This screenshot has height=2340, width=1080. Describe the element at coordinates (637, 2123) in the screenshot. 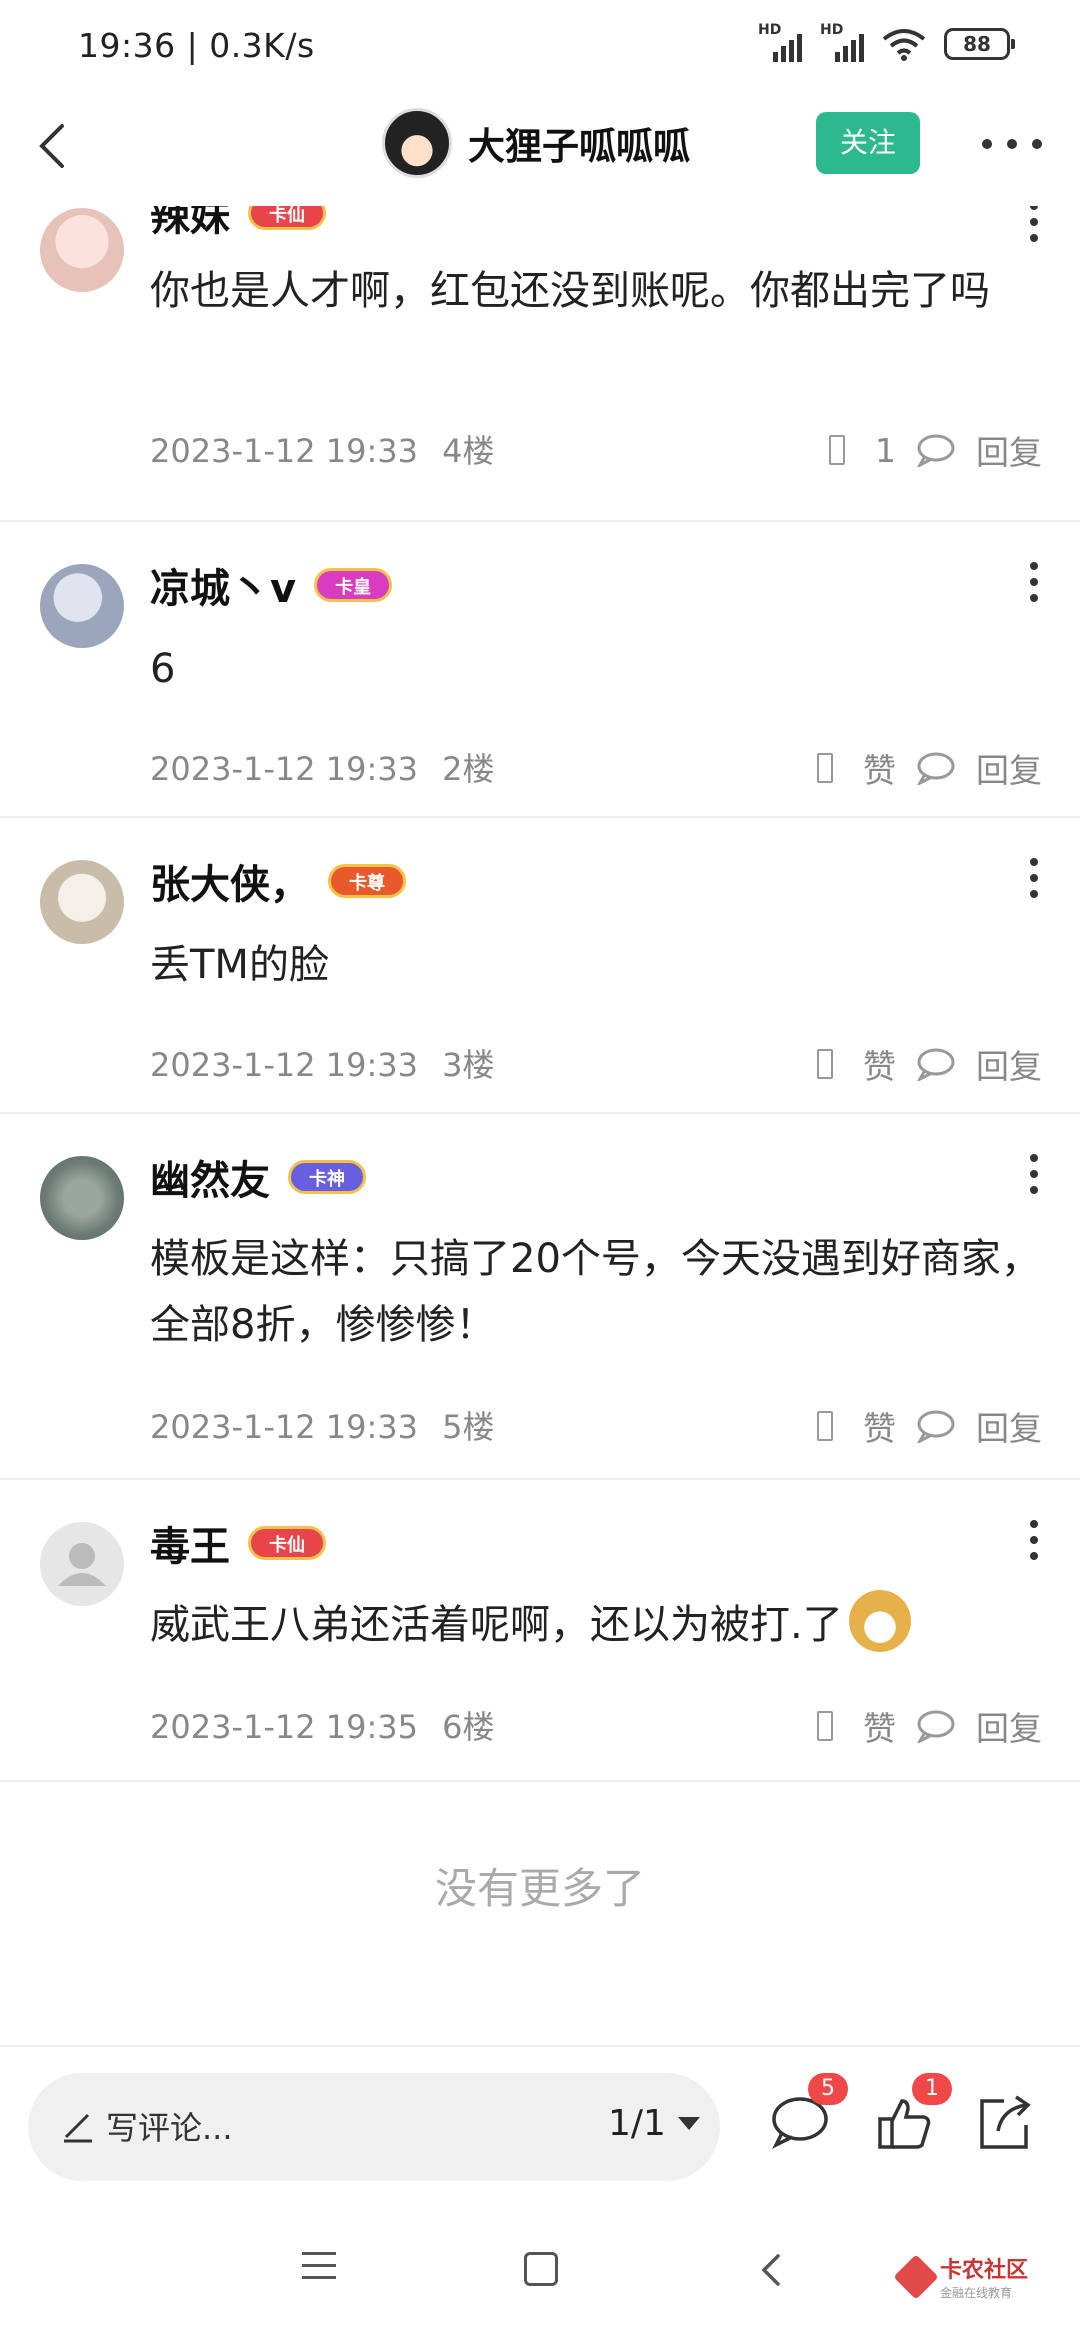

I see `page-indicator: 1/1` at that location.